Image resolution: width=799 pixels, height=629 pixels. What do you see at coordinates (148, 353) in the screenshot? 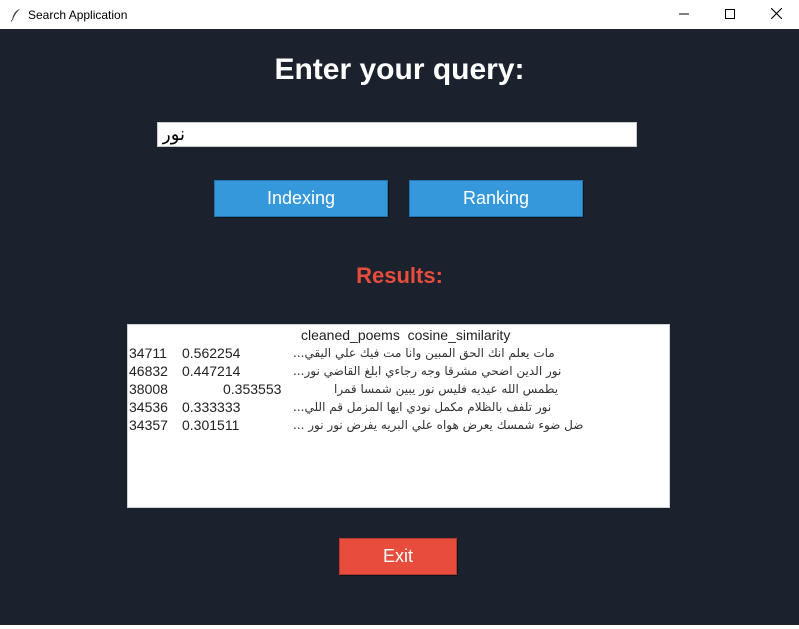
I see `result-id: 34711` at bounding box center [148, 353].